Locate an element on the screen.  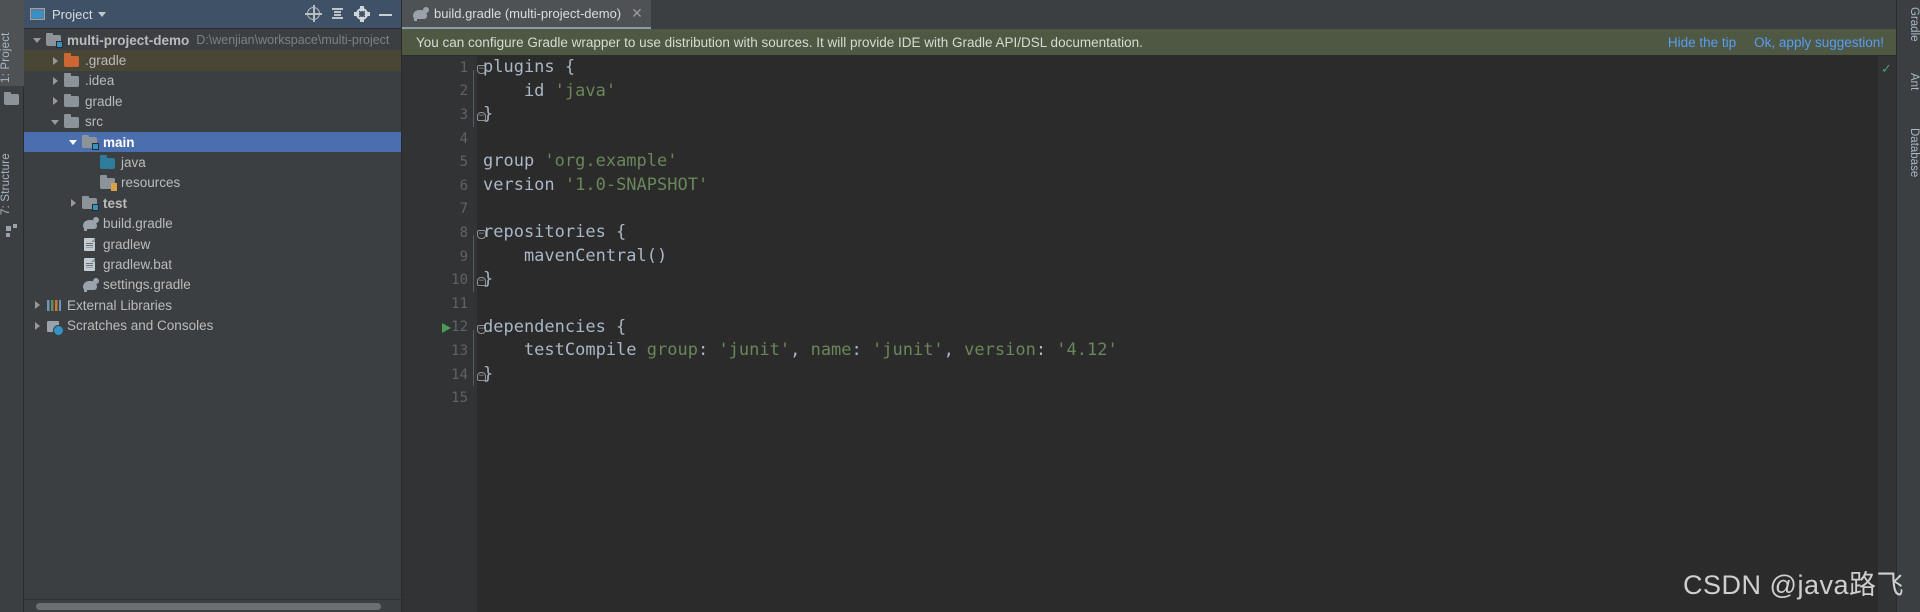
hide-window-icon is located at coordinates (386, 14).